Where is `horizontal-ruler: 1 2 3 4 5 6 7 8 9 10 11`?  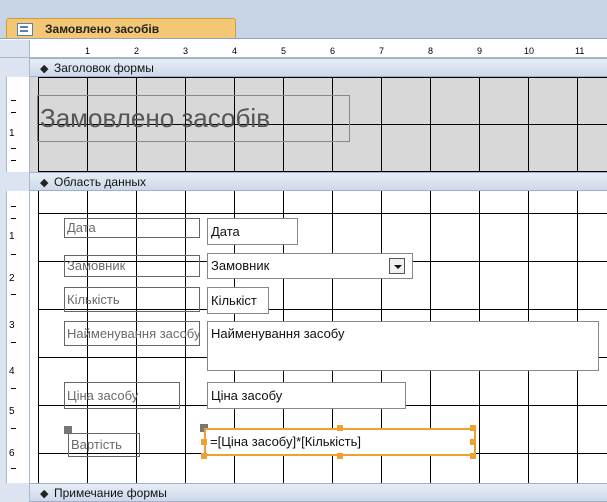
horizontal-ruler: 1 2 3 4 5 6 7 8 9 10 11 is located at coordinates (318, 49).